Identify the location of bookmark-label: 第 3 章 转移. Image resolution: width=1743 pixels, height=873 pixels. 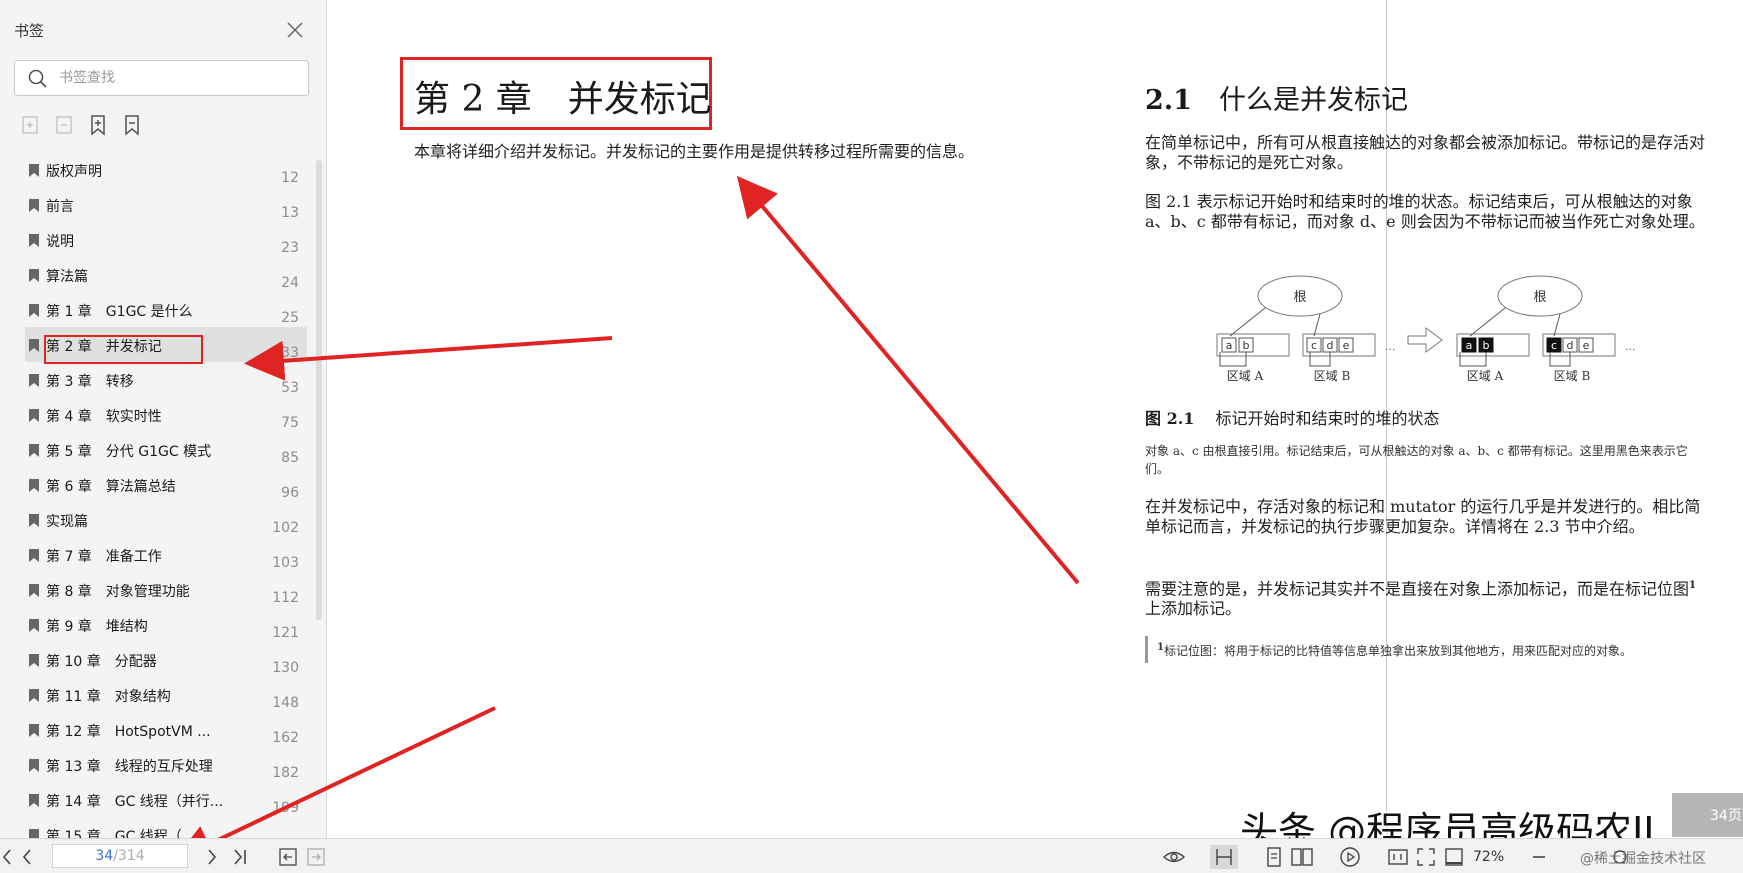
(90, 382).